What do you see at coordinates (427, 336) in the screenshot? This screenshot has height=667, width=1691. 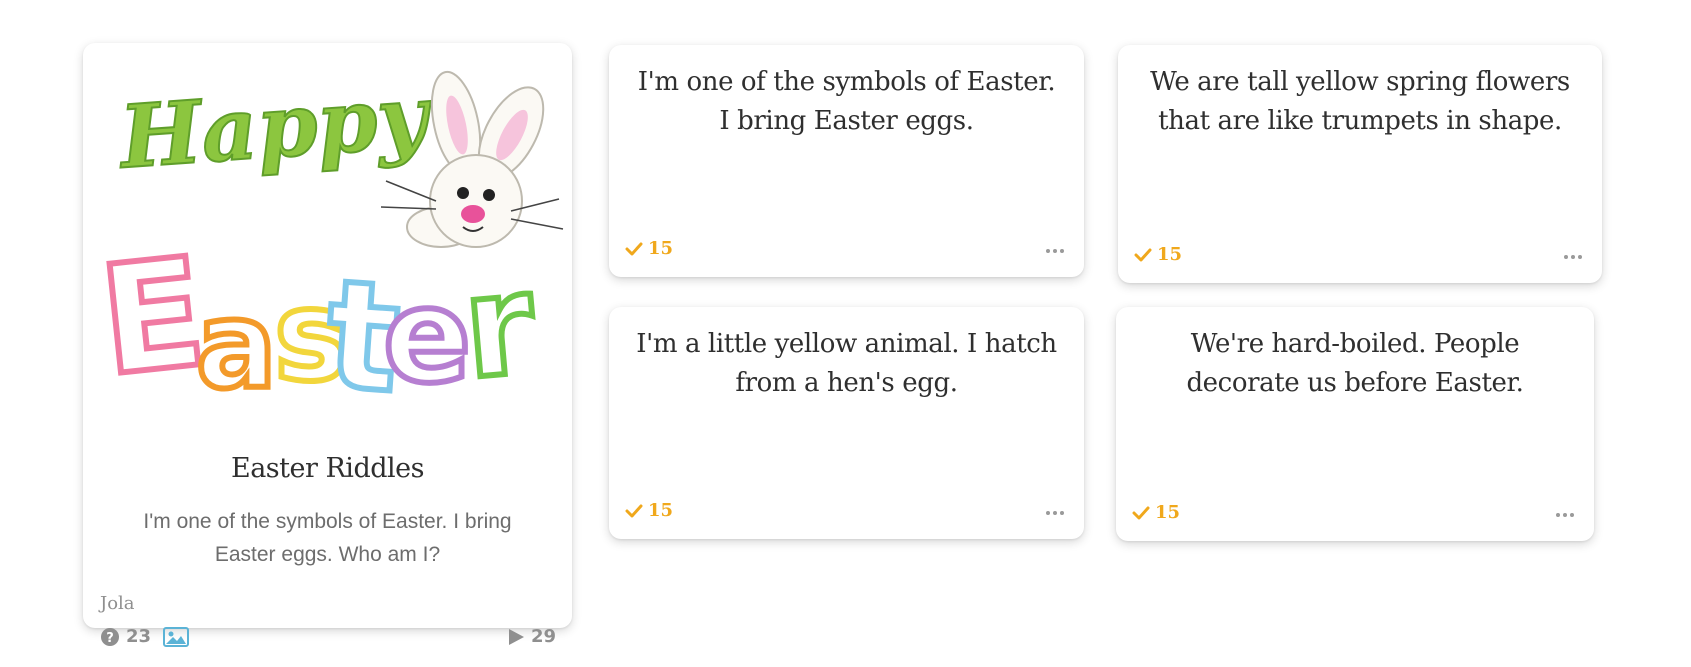 I see `svg-text: e` at bounding box center [427, 336].